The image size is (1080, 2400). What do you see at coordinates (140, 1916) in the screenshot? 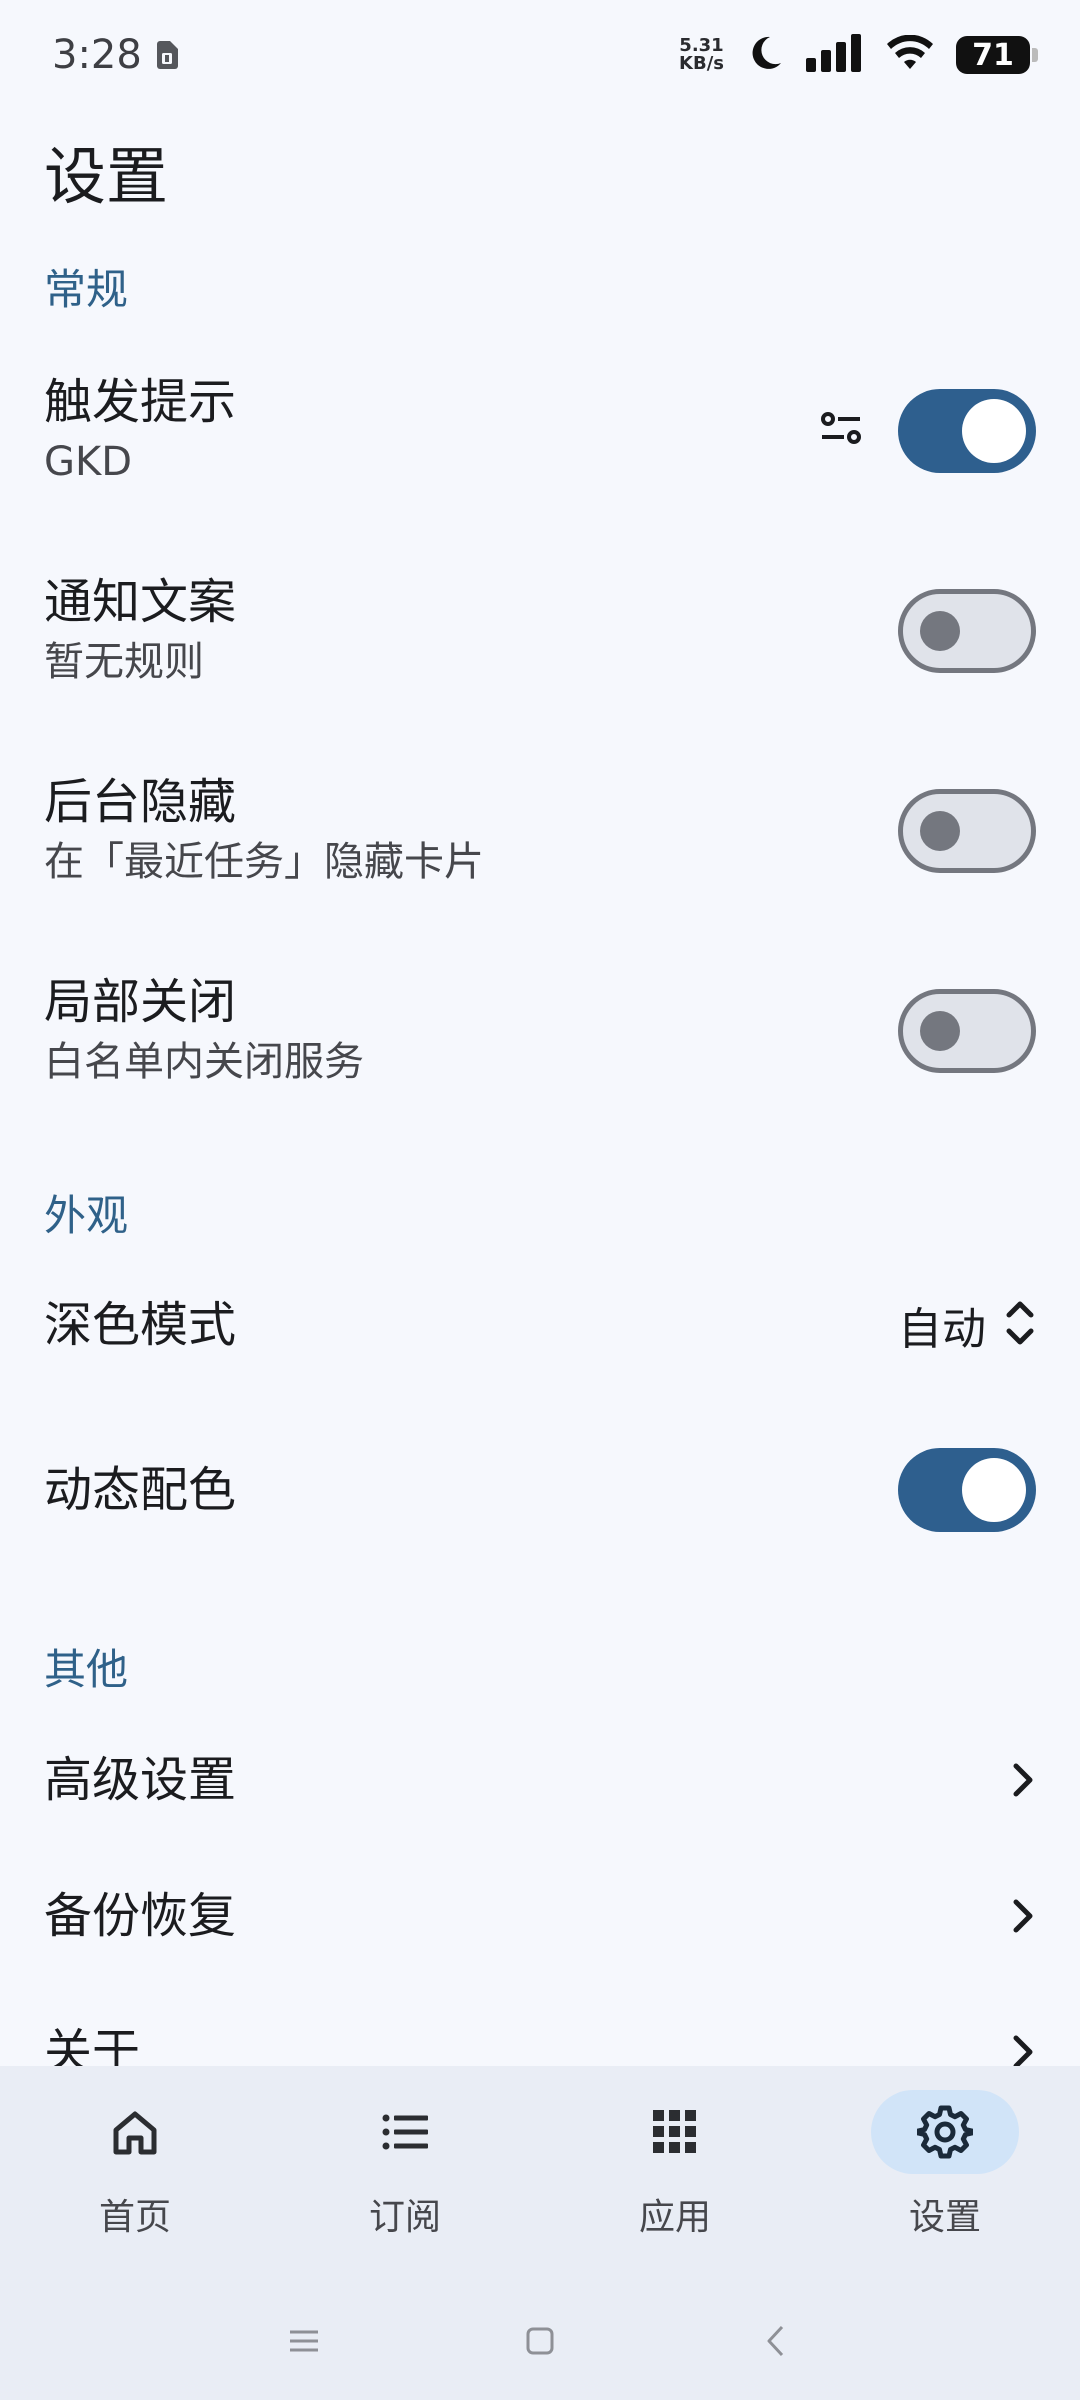
I see `setting-title: 备份恢复` at bounding box center [140, 1916].